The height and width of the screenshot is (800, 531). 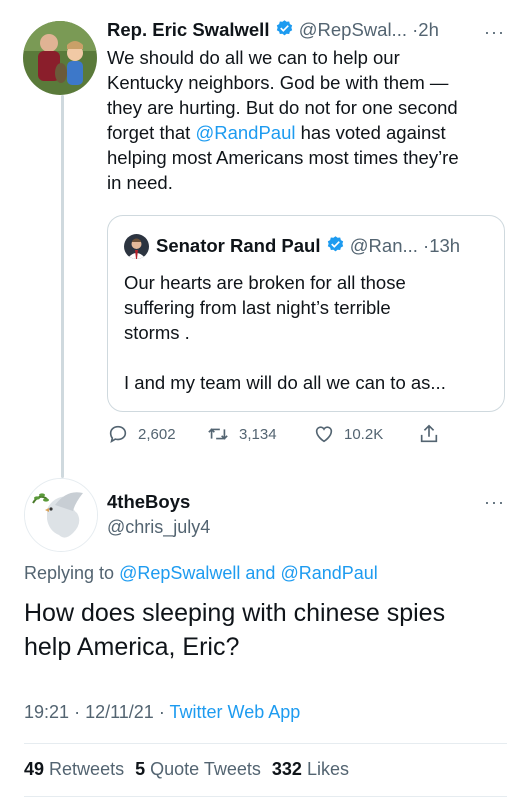 I want to click on reply-time: 19:21, so click(x=46, y=712).